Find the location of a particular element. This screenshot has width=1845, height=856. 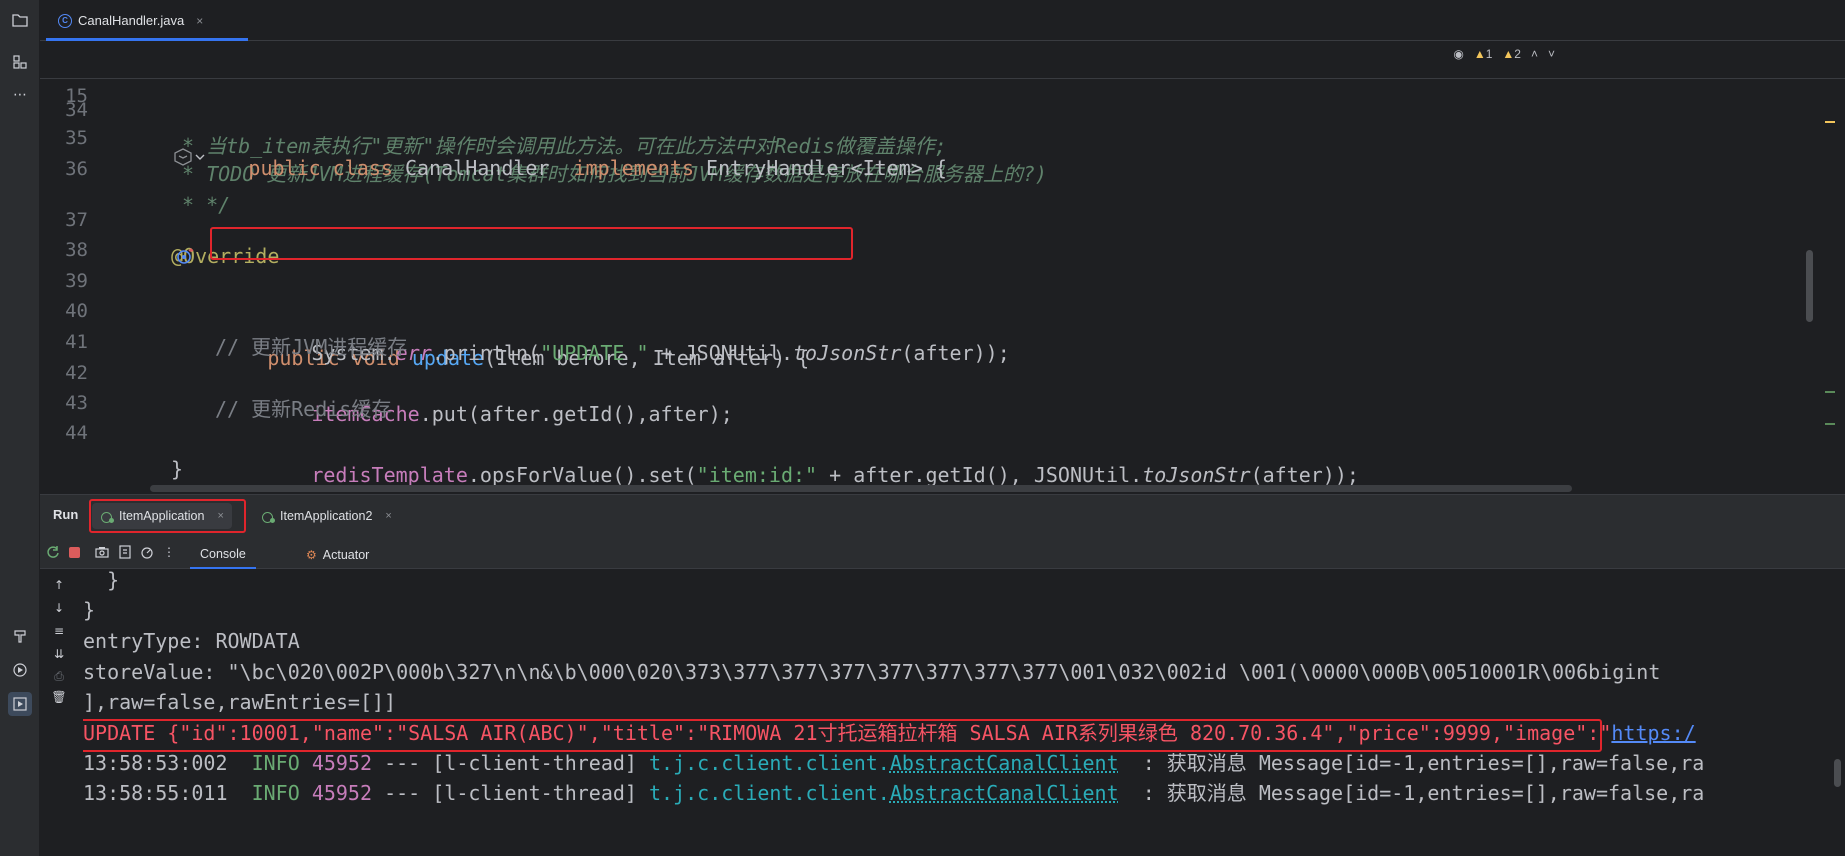

run-tab-label: ItemApplication is located at coordinates (162, 516).